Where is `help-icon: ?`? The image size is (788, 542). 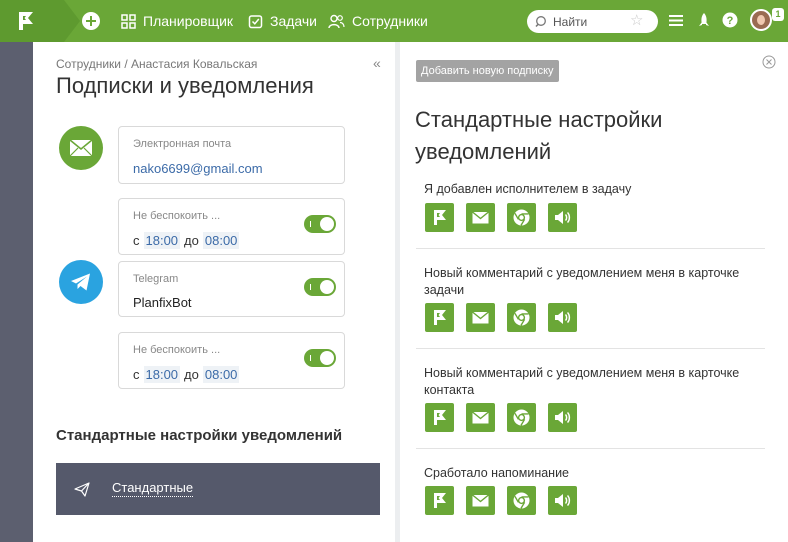 help-icon: ? is located at coordinates (730, 20).